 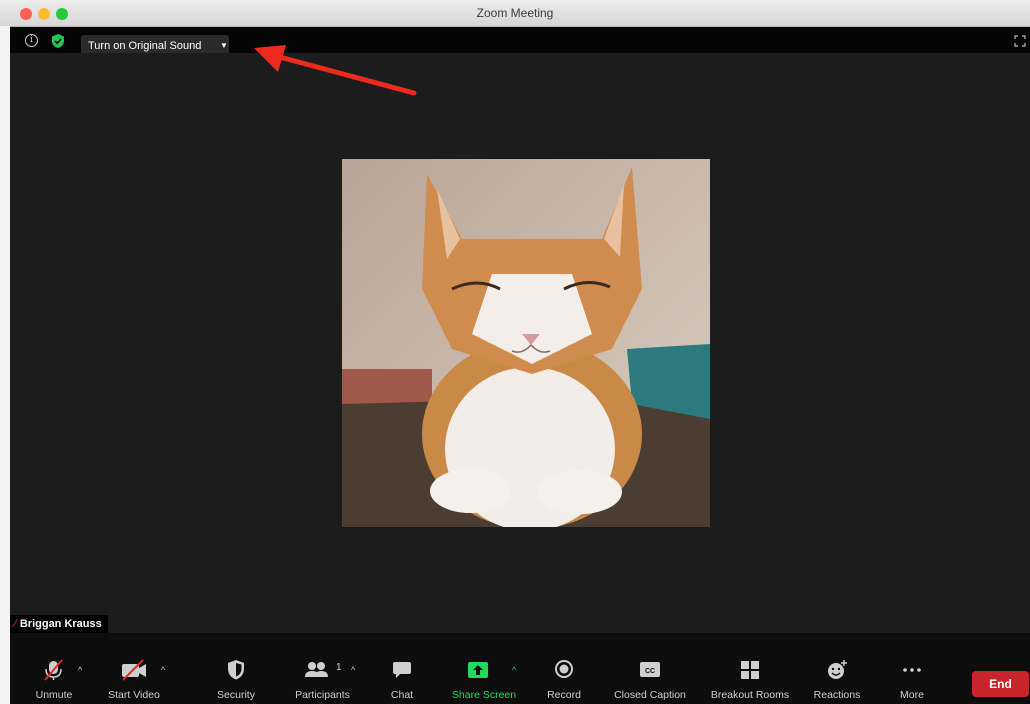 I want to click on closed-caption-button: CC Closed Caption, so click(x=650, y=668).